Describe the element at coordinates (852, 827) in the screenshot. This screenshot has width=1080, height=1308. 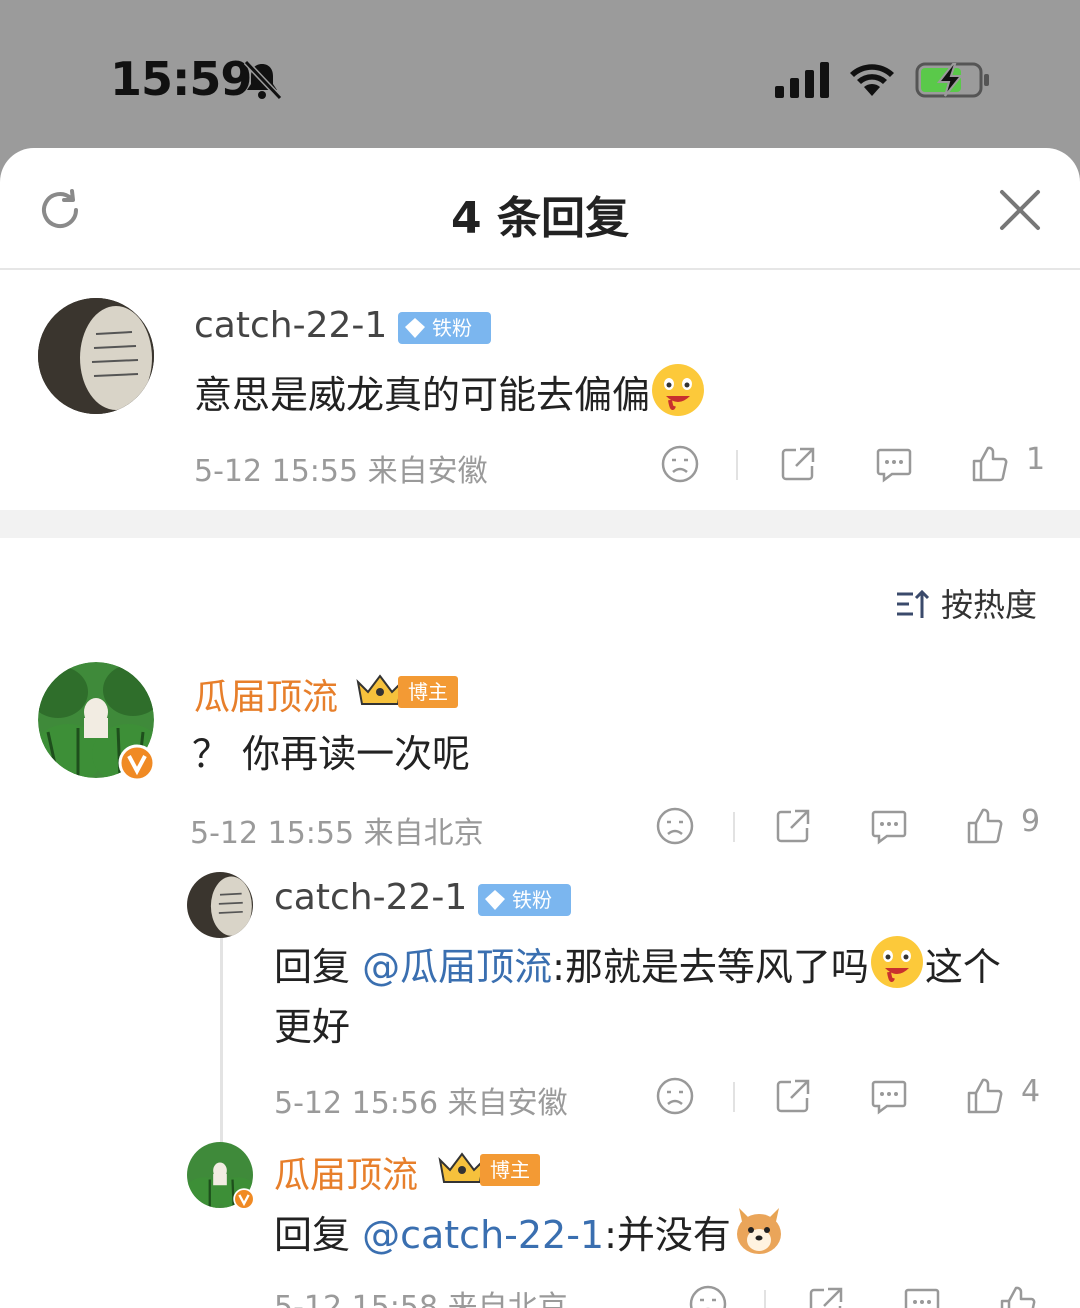
I see `reply-actions: 9` at that location.